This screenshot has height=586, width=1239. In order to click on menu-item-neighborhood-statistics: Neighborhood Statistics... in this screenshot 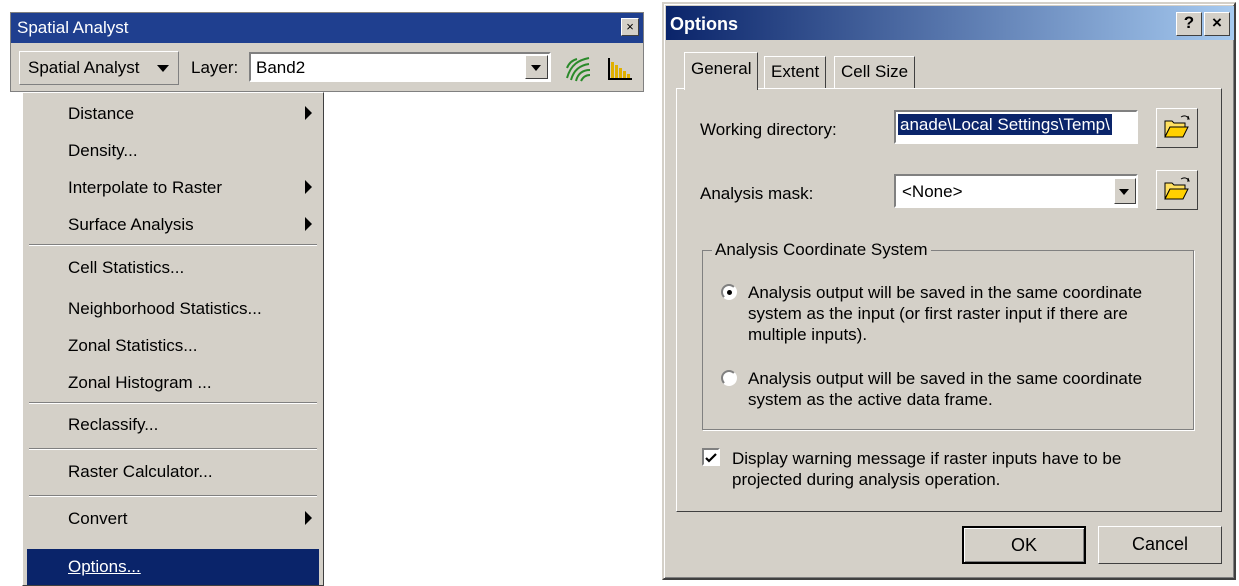, I will do `click(165, 309)`.